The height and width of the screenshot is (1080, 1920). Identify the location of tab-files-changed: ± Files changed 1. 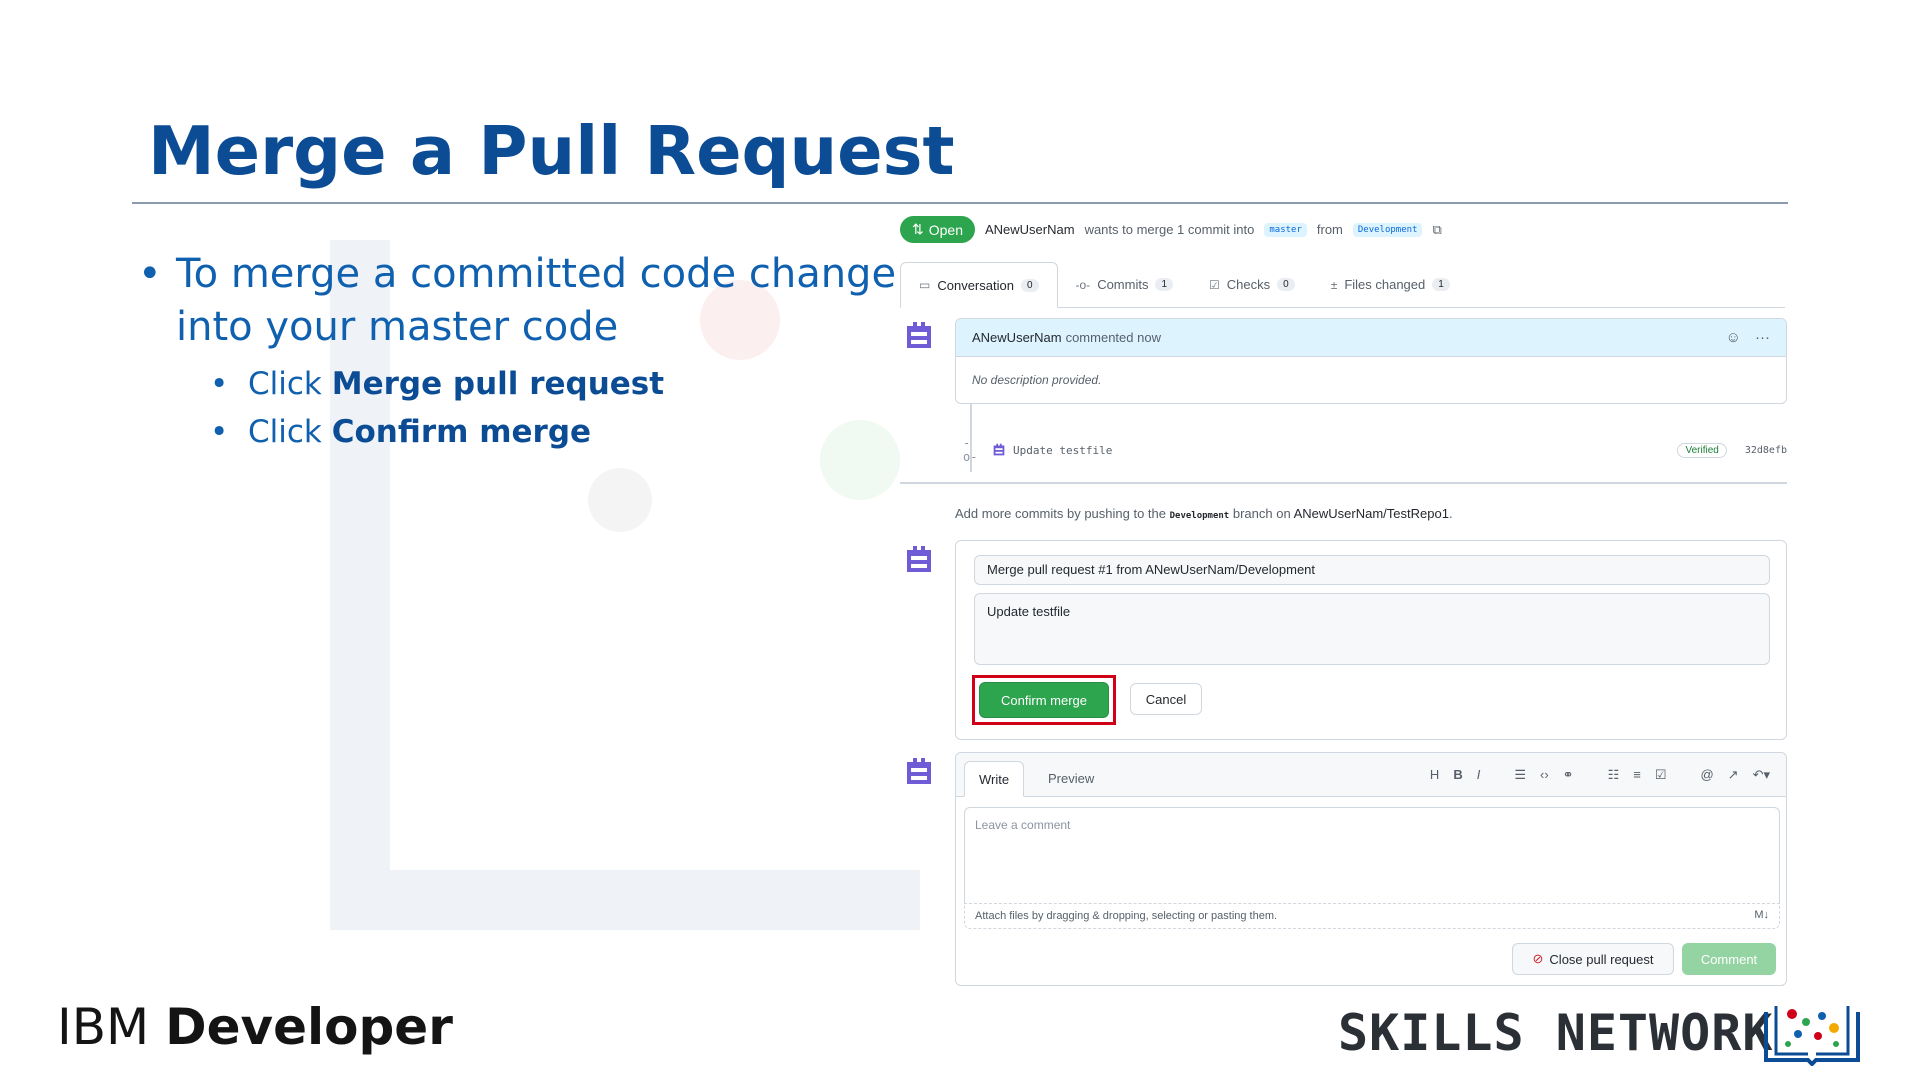
(1390, 284).